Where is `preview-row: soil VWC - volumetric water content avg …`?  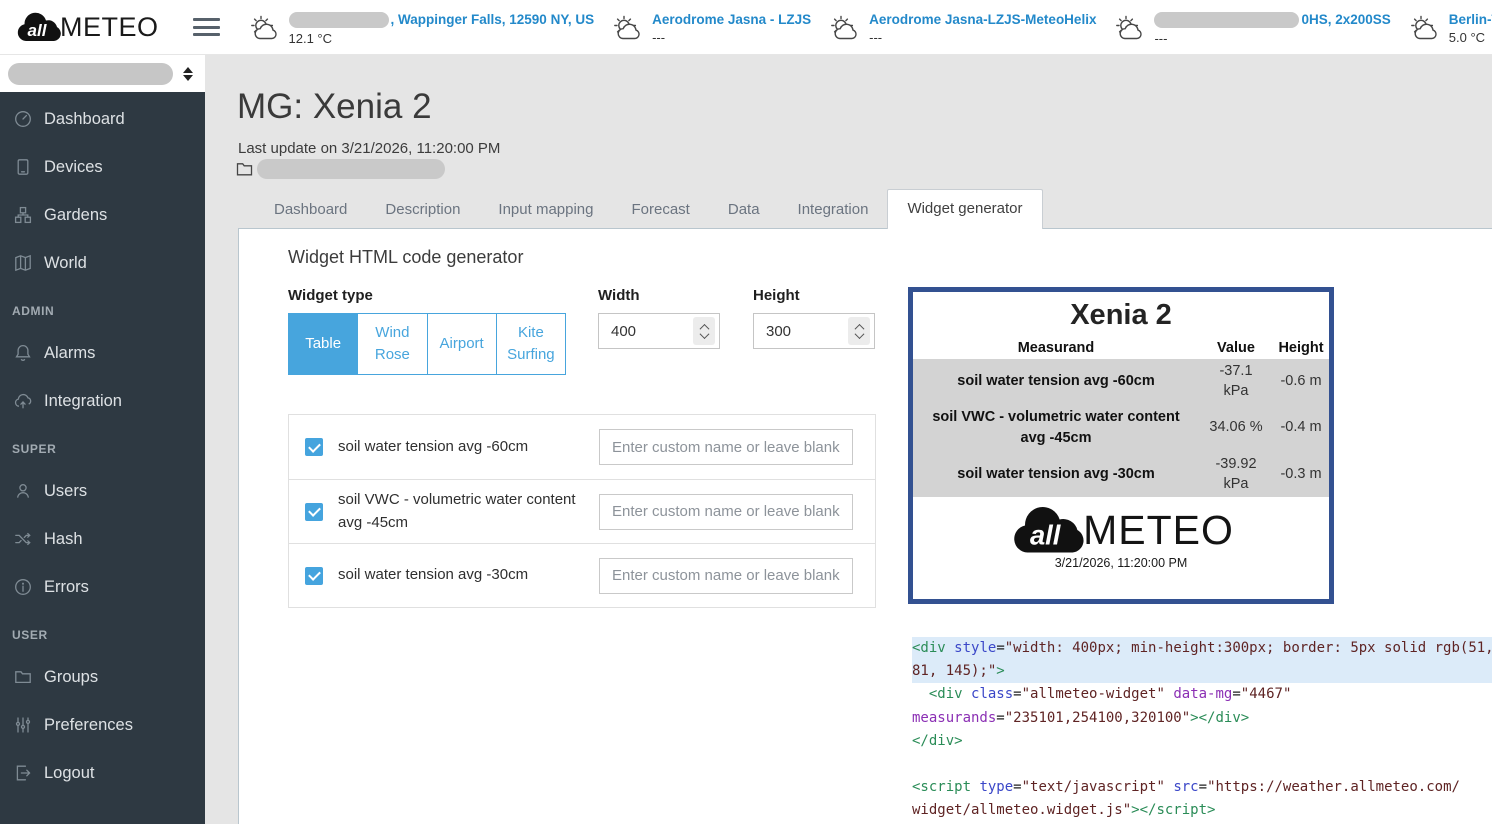 preview-row: soil VWC - volumetric water content avg … is located at coordinates (1121, 428).